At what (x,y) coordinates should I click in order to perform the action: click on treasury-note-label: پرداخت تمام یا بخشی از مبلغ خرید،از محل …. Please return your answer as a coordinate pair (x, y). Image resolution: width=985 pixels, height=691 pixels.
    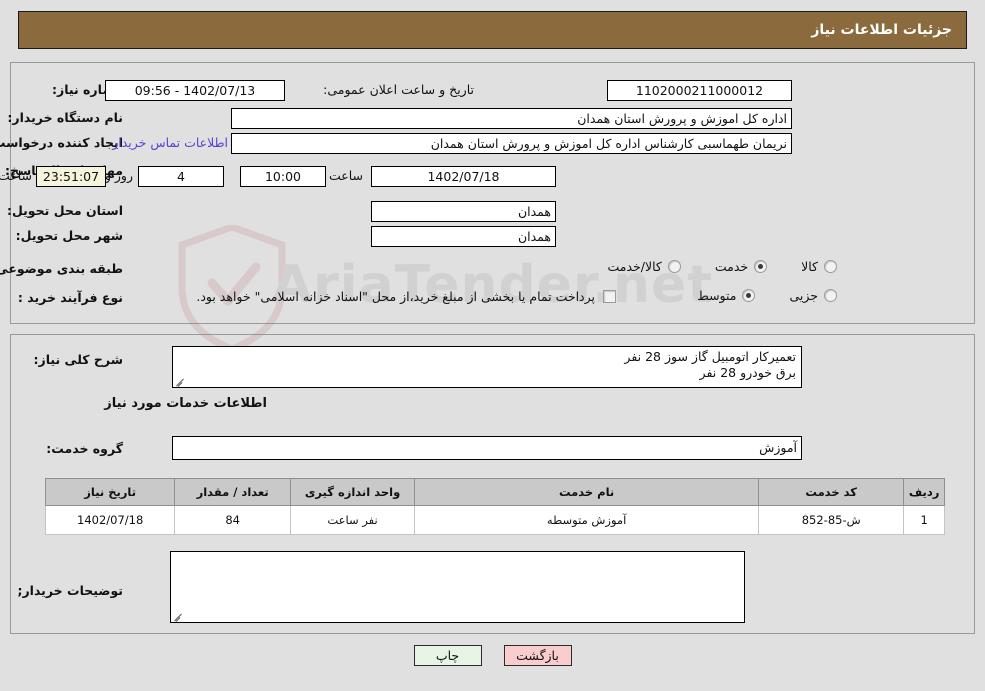
    Looking at the image, I should click on (395, 296).